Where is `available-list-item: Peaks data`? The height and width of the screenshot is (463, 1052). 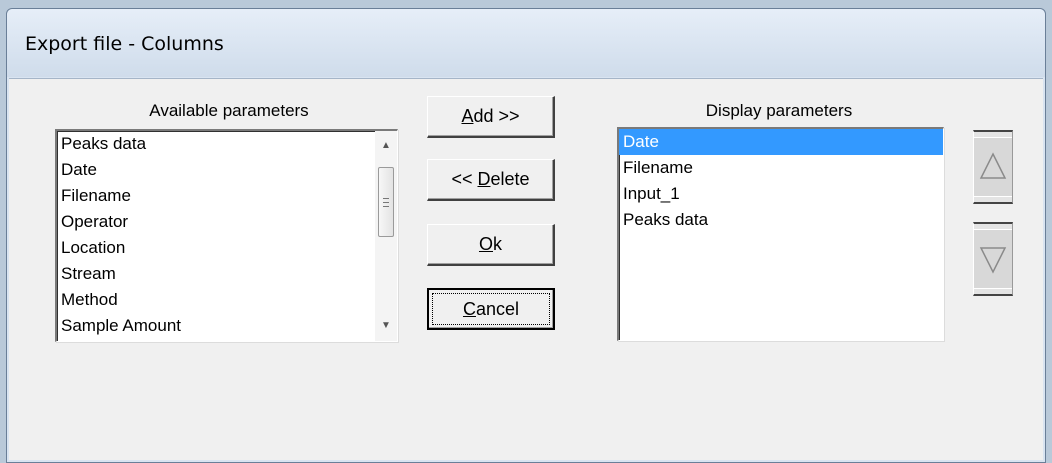
available-list-item: Peaks data is located at coordinates (227, 144).